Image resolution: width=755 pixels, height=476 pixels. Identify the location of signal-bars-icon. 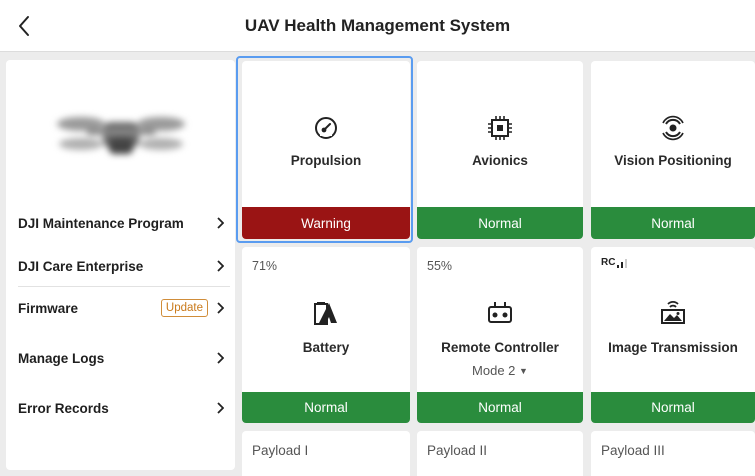
(622, 263).